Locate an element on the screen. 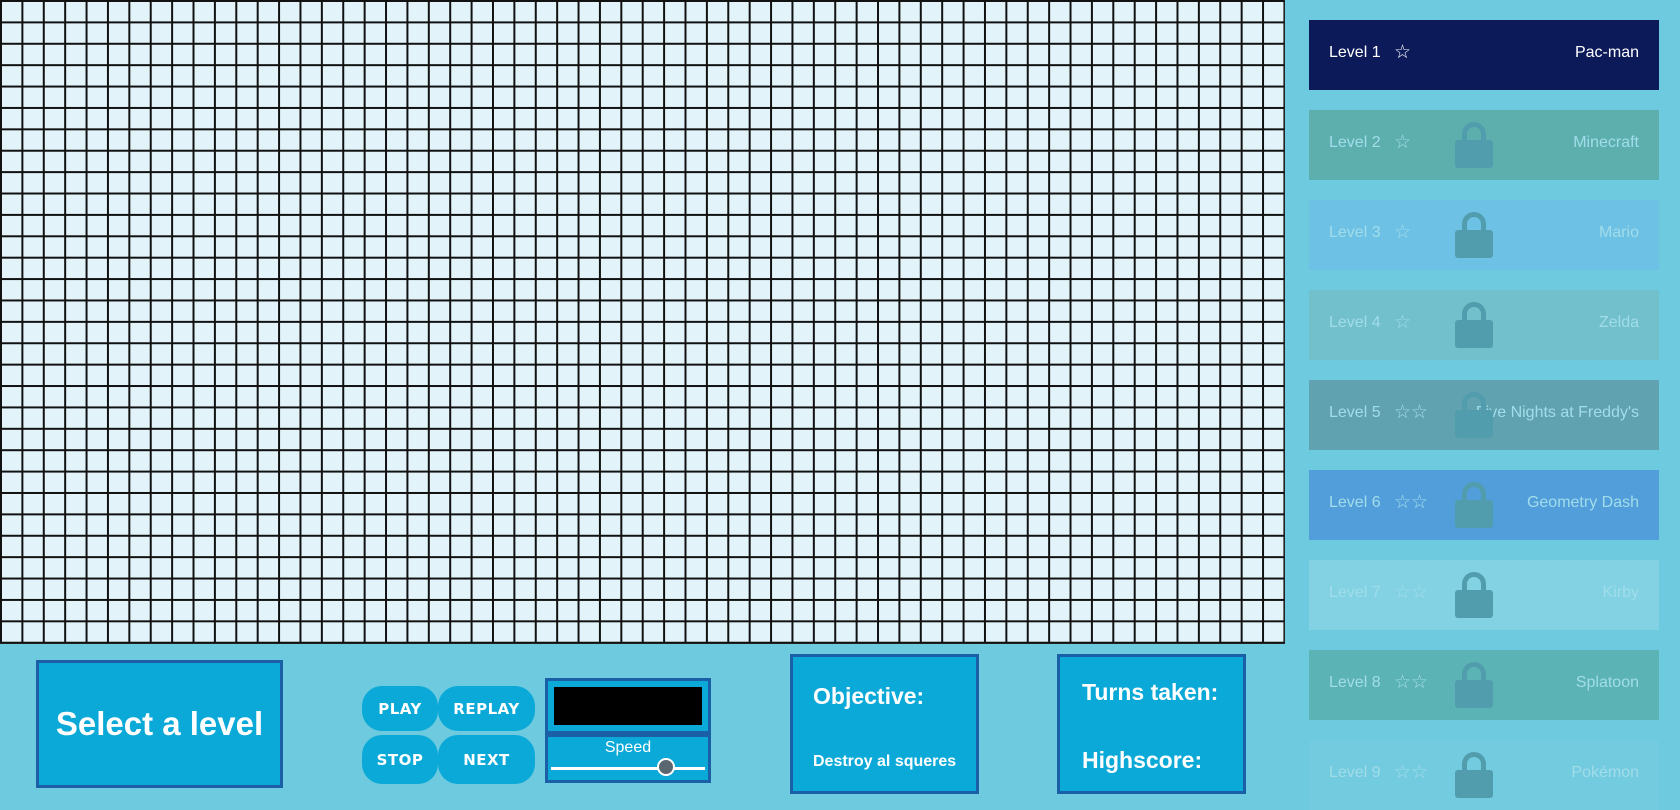 The height and width of the screenshot is (810, 1680). next-button: NEXT is located at coordinates (486, 759).